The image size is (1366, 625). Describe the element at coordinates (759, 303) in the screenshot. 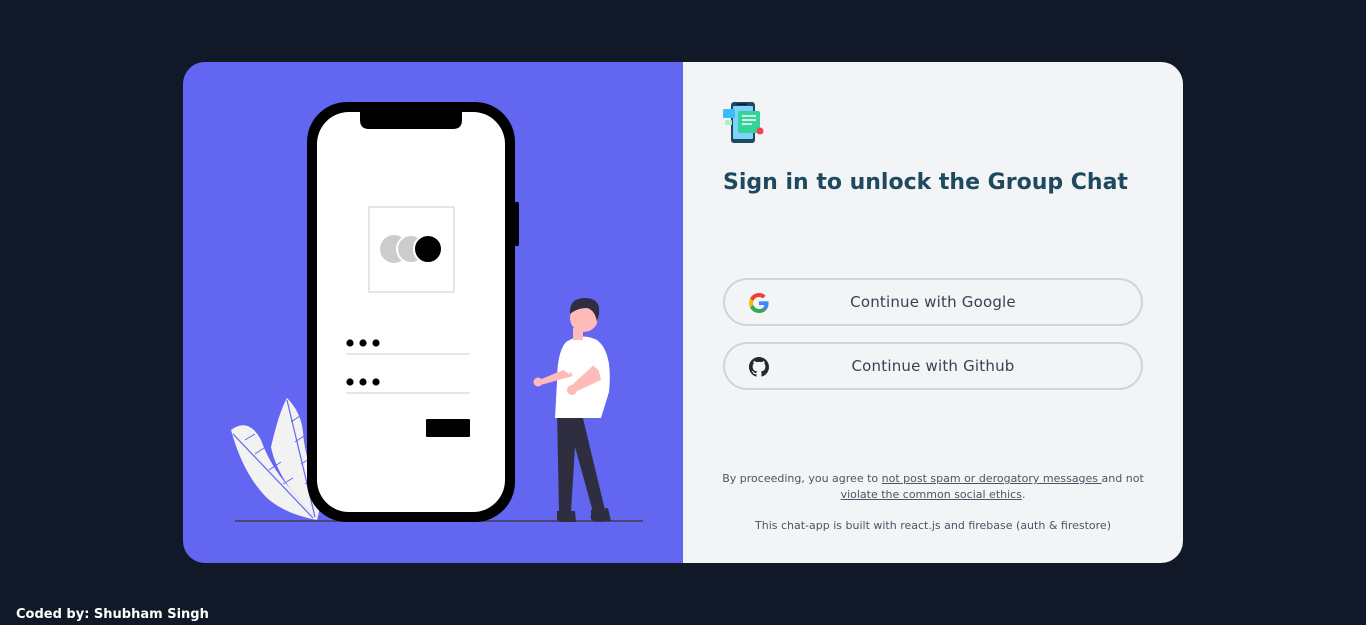

I see `google-icon` at that location.